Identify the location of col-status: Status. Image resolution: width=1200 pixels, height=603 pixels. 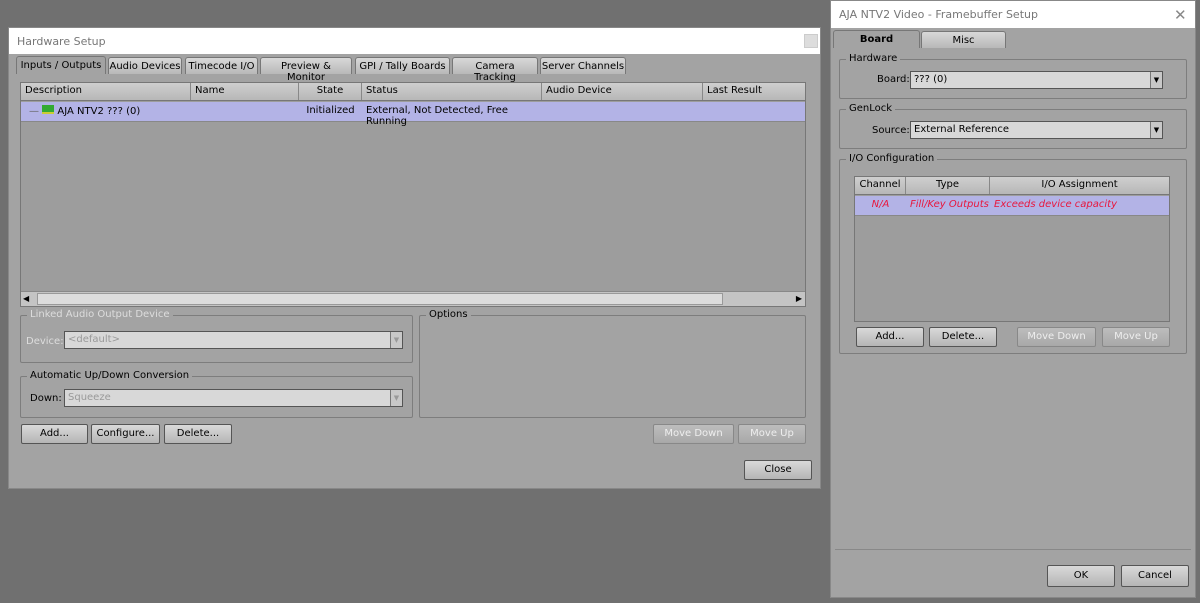
(452, 91).